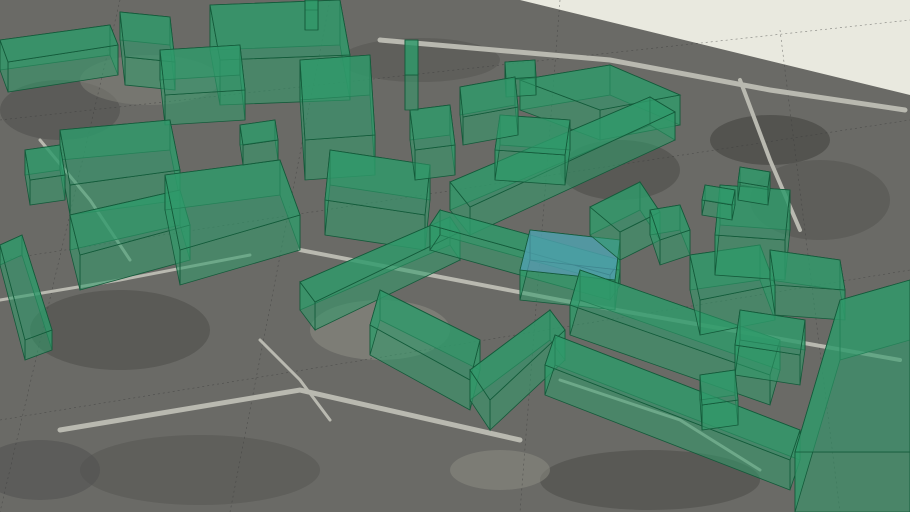 This screenshot has height=512, width=910. I want to click on building-mid-small, so click(259, 142).